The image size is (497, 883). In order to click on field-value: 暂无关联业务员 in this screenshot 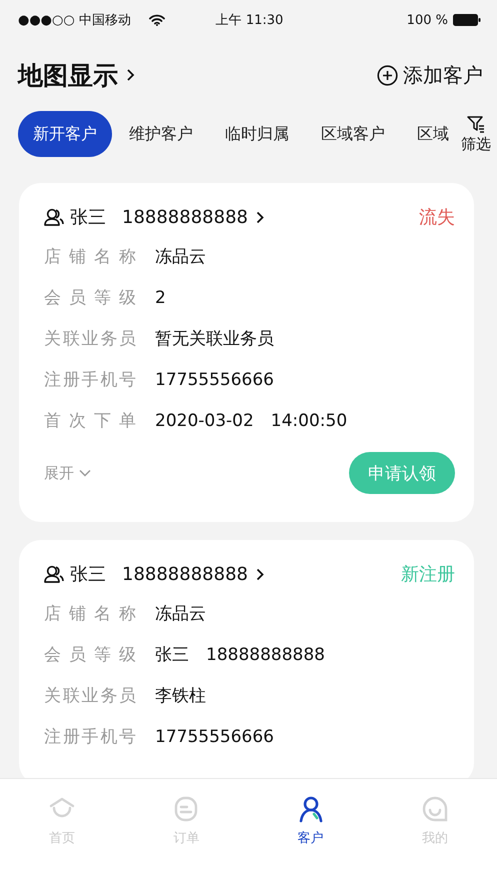, I will do `click(214, 339)`.